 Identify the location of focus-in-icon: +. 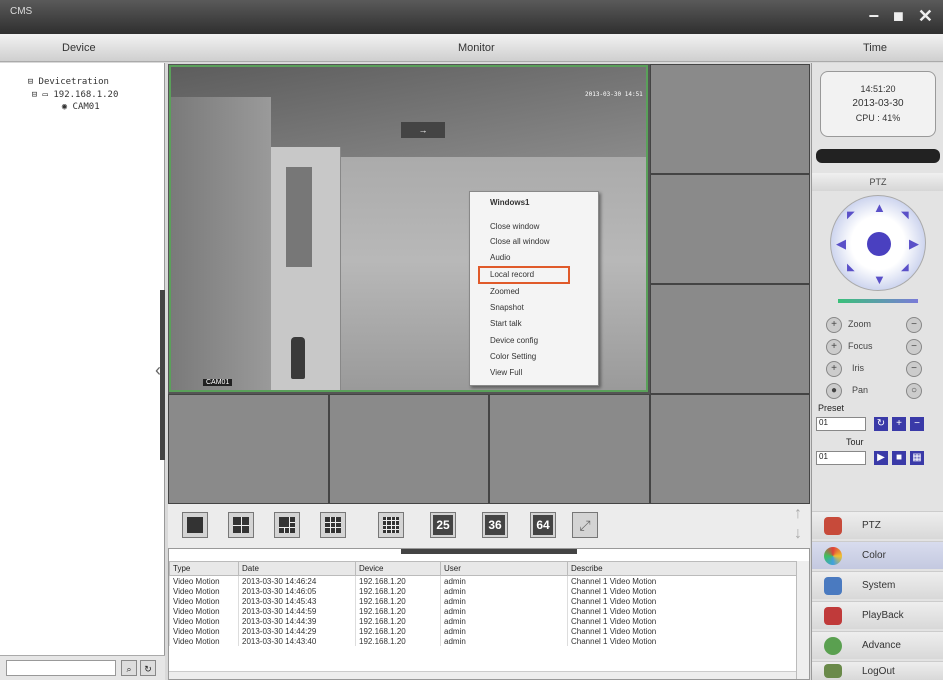
(834, 347).